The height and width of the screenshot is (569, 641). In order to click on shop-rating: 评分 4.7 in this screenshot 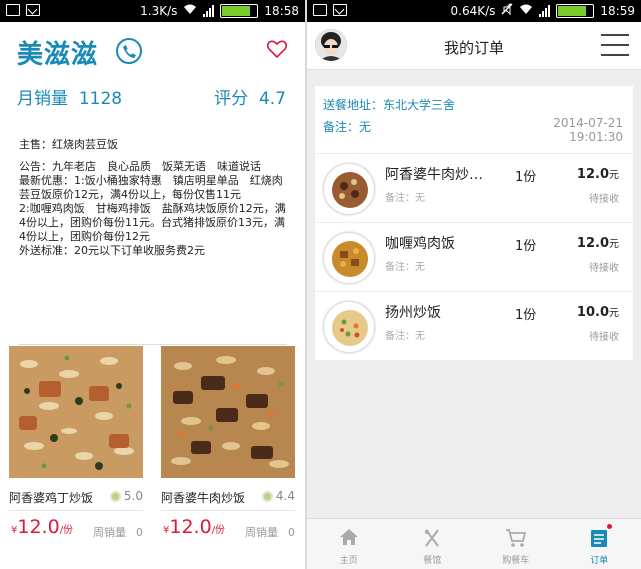, I will do `click(250, 99)`.